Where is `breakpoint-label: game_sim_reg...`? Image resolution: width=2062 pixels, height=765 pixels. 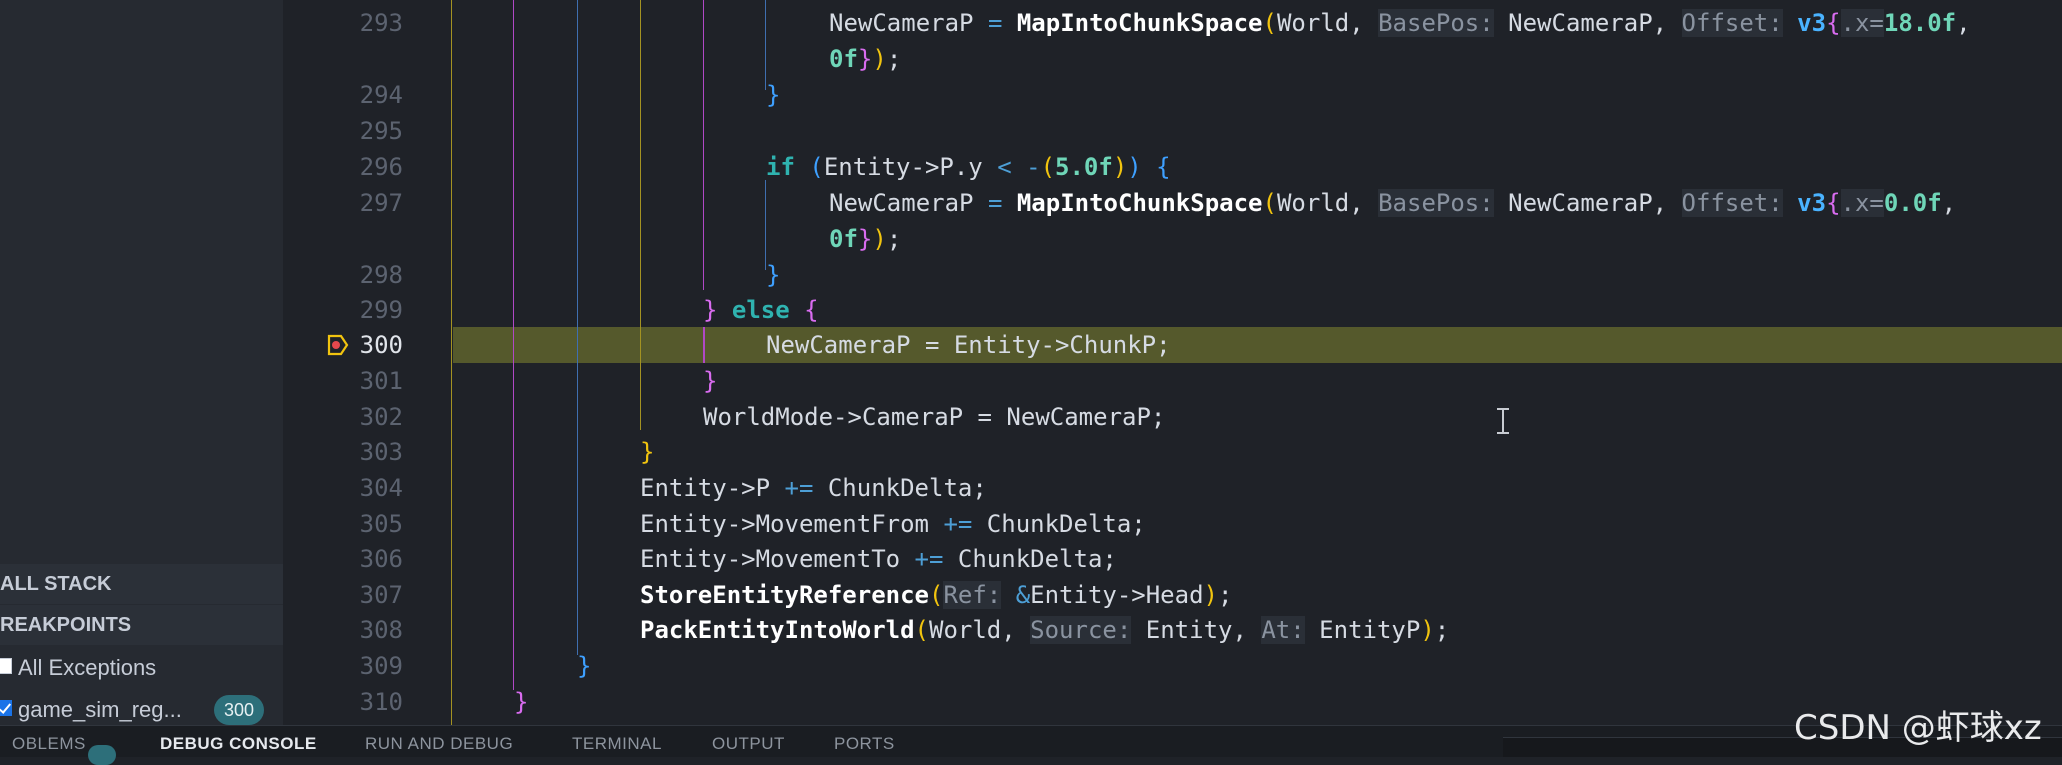
breakpoint-label: game_sim_reg... is located at coordinates (100, 709).